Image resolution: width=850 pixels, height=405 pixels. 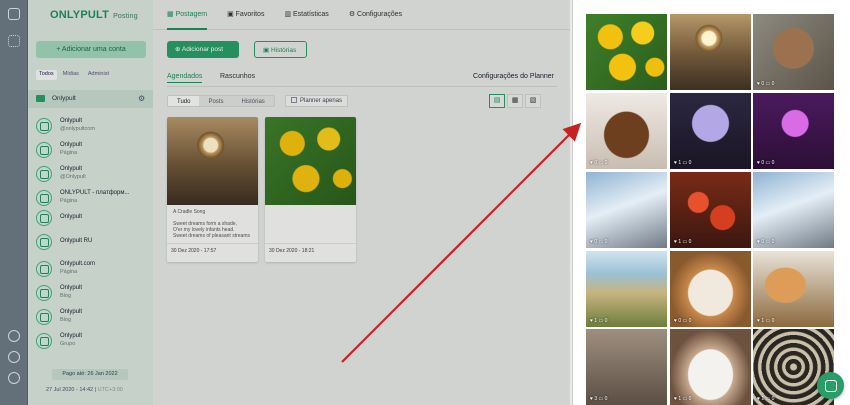 I want to click on chat-support-button, so click(x=830, y=385).